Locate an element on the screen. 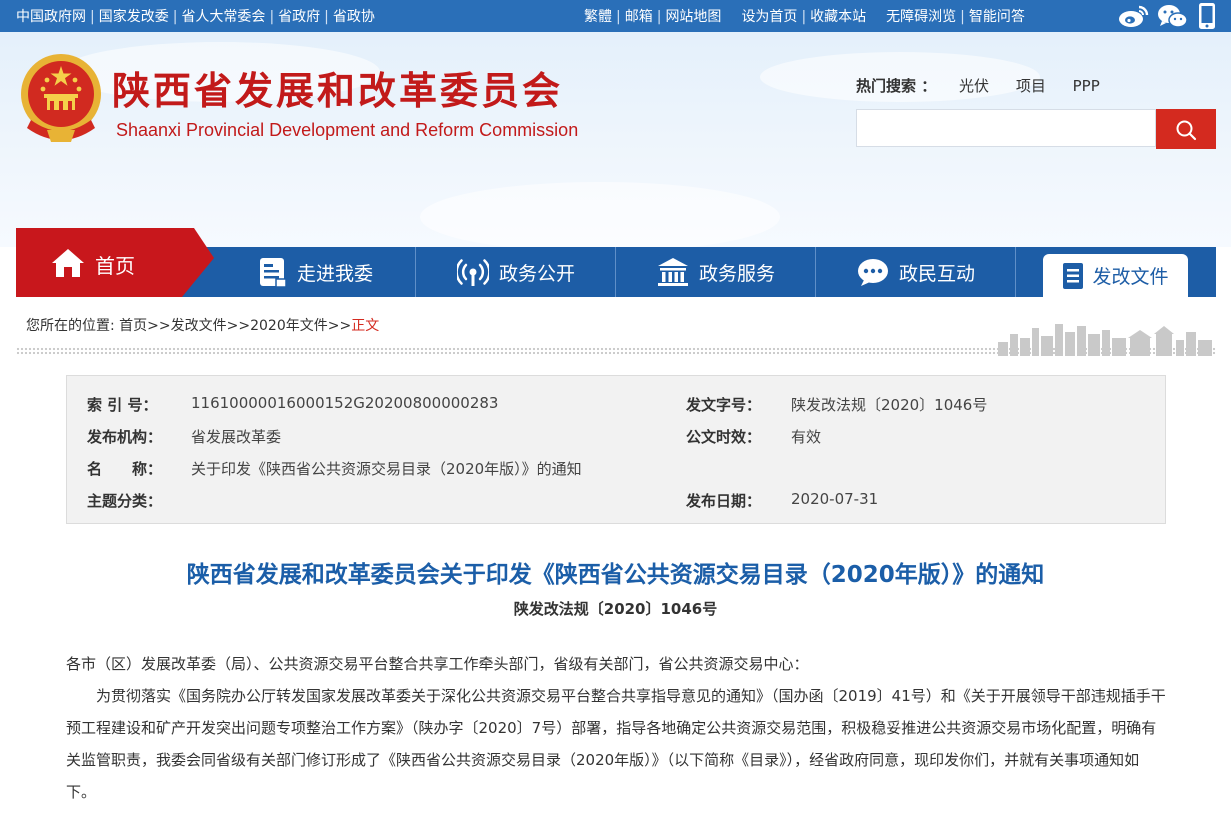 The width and height of the screenshot is (1231, 814). link-bookmark: 收藏本站 is located at coordinates (838, 17).